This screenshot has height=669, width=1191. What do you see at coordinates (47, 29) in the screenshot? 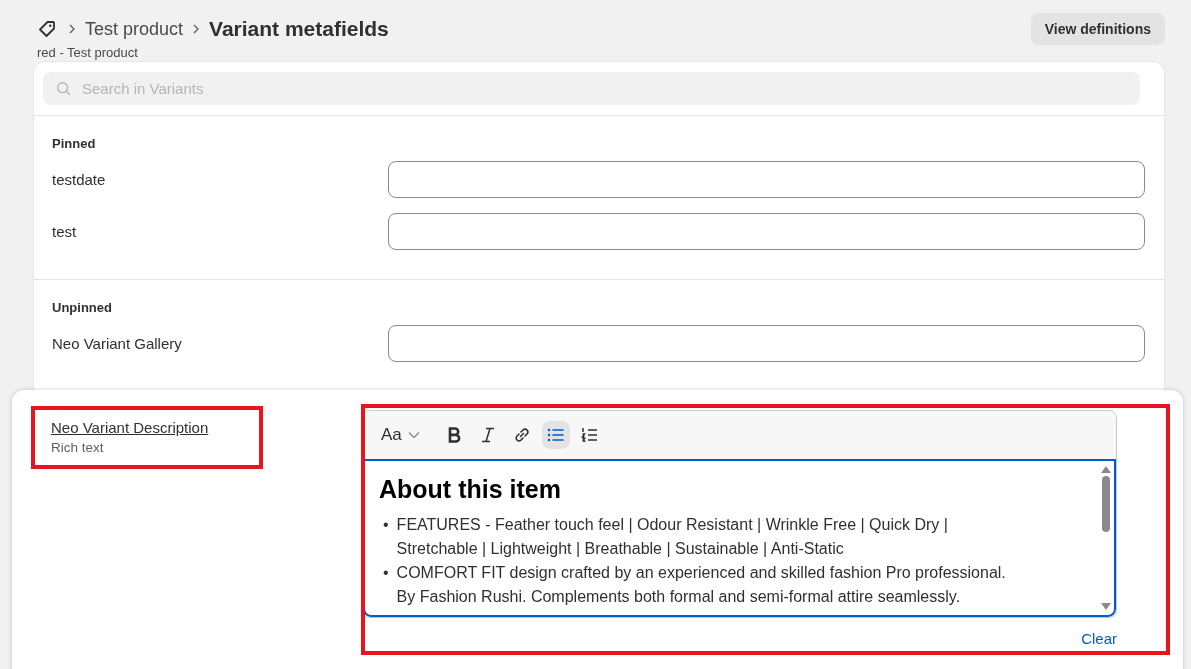
I see `tag-icon` at bounding box center [47, 29].